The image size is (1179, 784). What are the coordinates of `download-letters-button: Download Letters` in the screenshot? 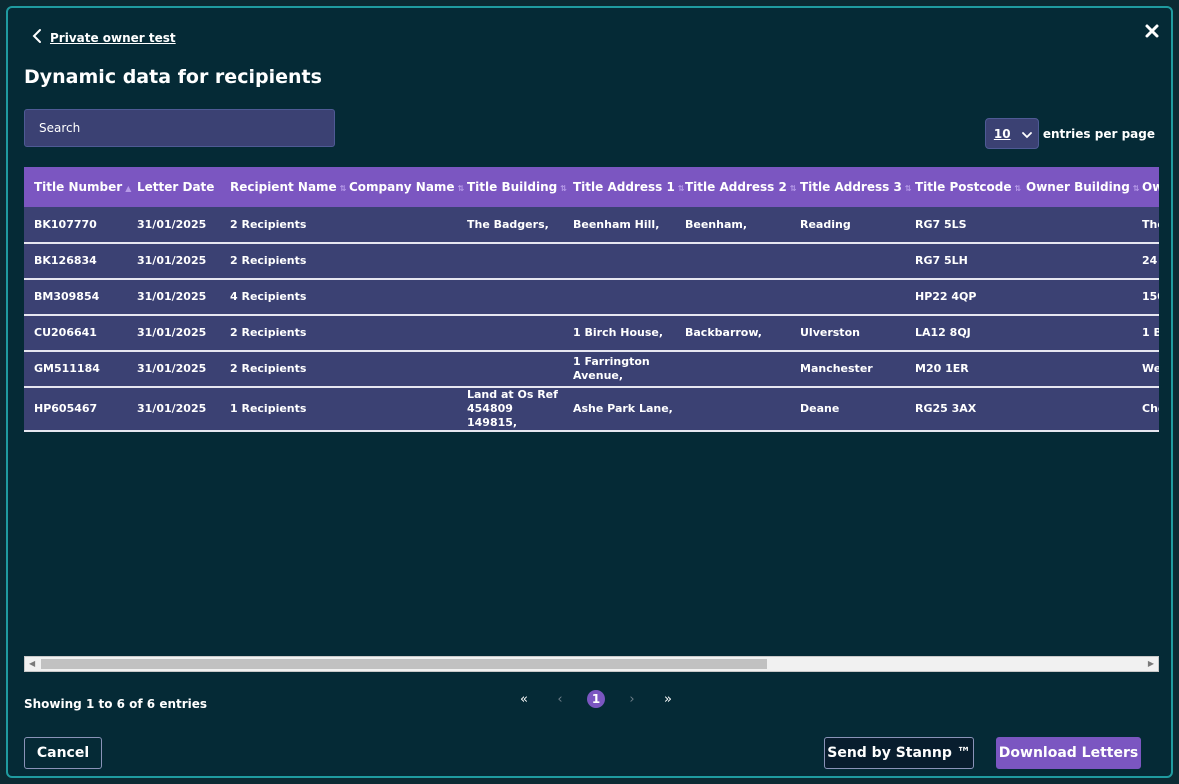 It's located at (1068, 753).